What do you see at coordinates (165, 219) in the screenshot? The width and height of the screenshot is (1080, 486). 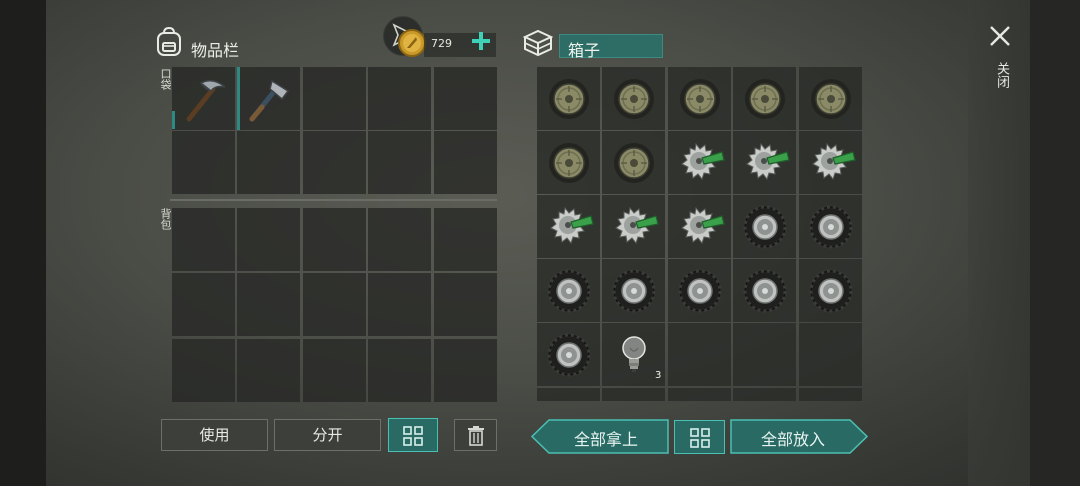 I see `backpack-label: 背包` at bounding box center [165, 219].